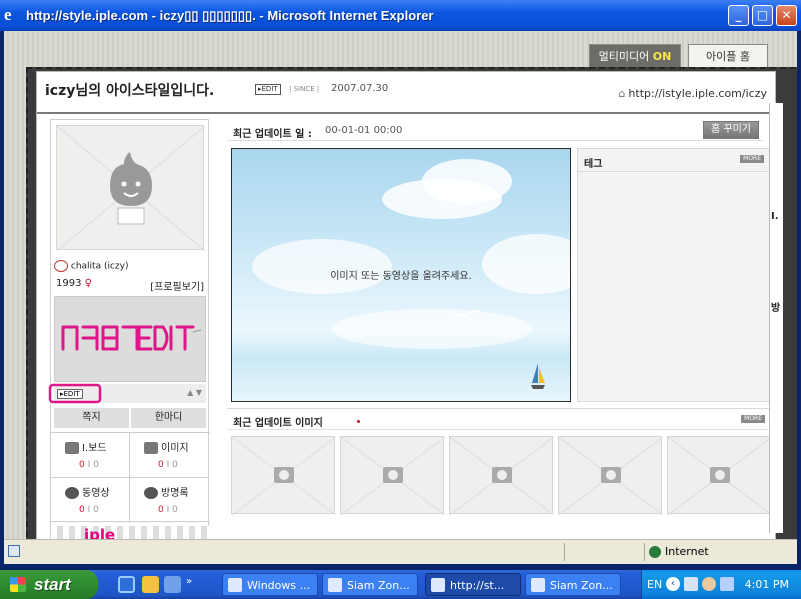  I want to click on home-url-link: ⌂ http://istyle.iple.com/iczy, so click(692, 93).